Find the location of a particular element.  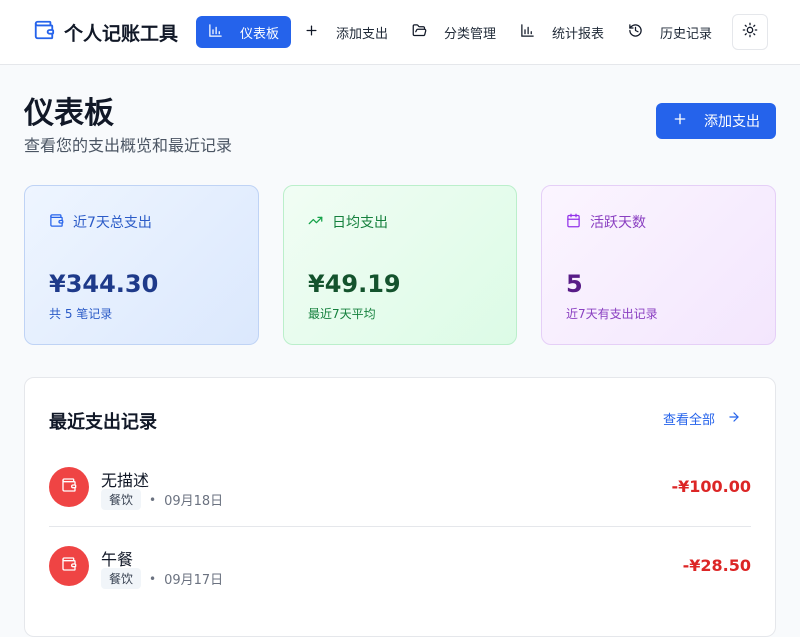

view-all-link: 查看全部 is located at coordinates (702, 418).